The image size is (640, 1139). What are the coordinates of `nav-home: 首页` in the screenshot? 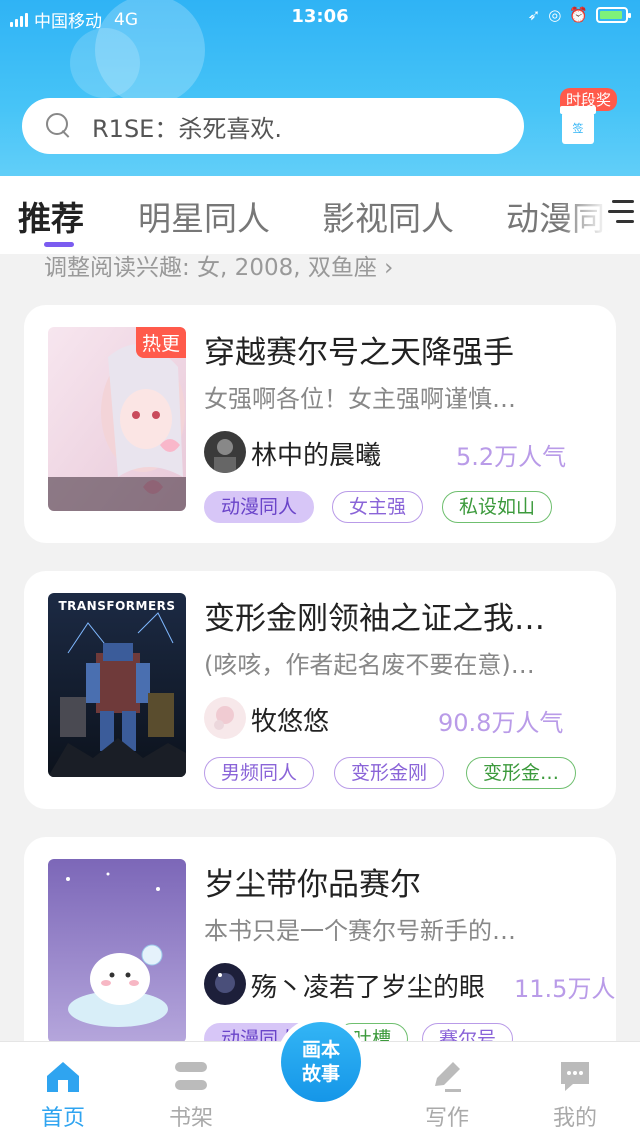 It's located at (63, 1091).